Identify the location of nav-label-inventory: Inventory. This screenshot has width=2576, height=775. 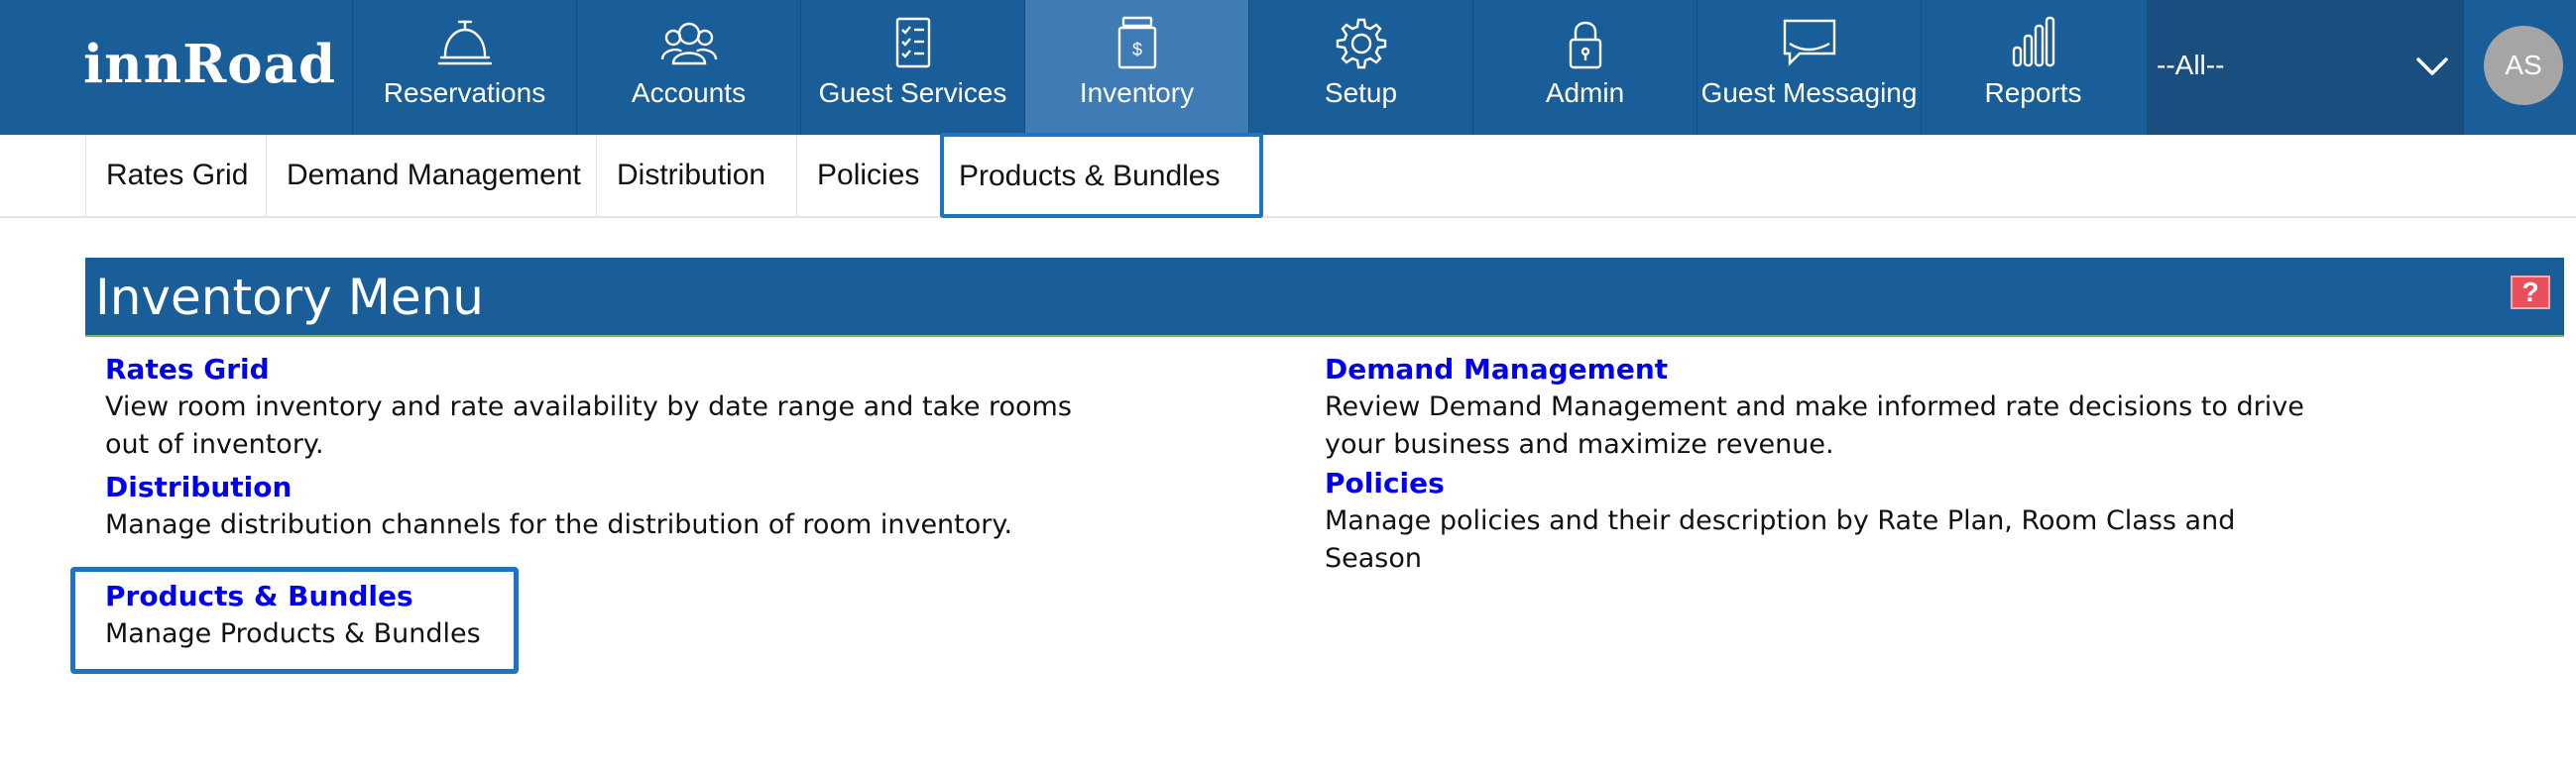
(1137, 92).